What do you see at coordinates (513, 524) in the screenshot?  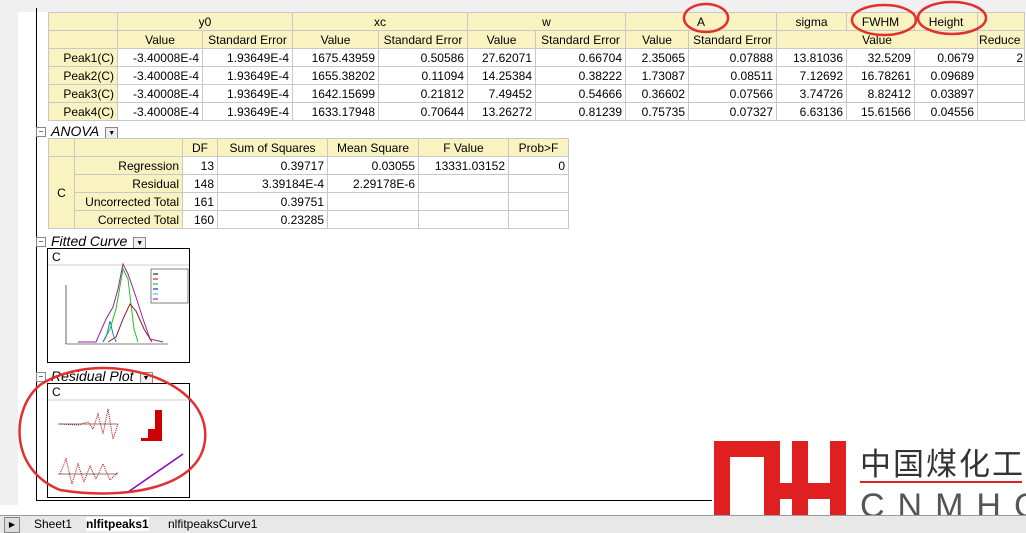 I see `sheet-tab-bar: ▶ Sheet1 nlfitpeaks1 nlfitpeaksCurve1` at bounding box center [513, 524].